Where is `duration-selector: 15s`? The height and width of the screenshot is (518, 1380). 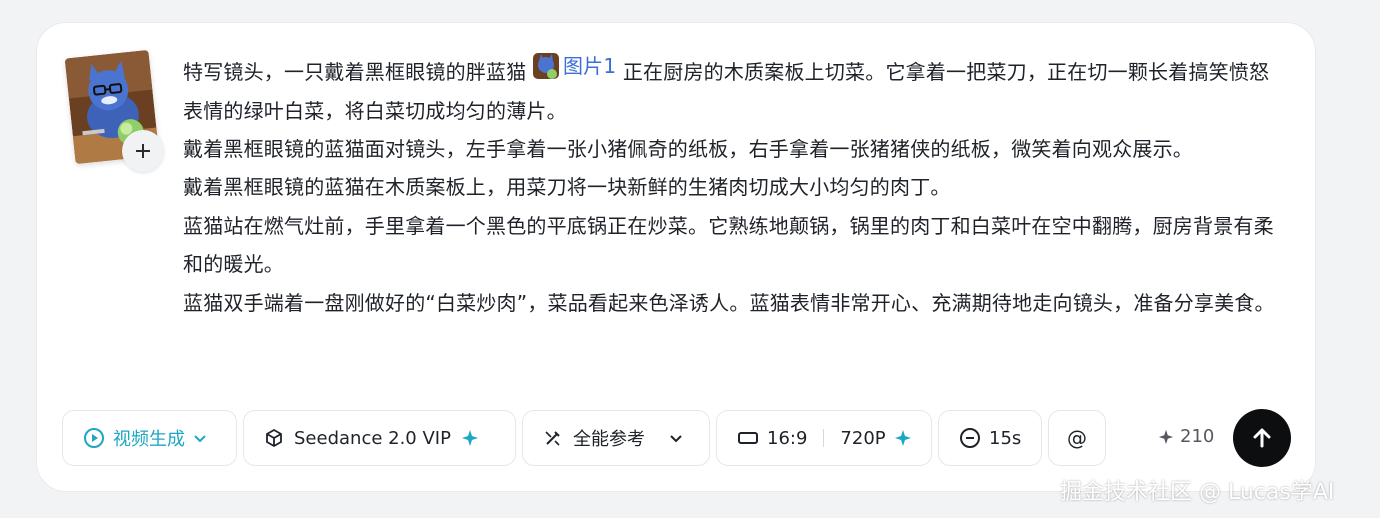
duration-selector: 15s is located at coordinates (990, 438).